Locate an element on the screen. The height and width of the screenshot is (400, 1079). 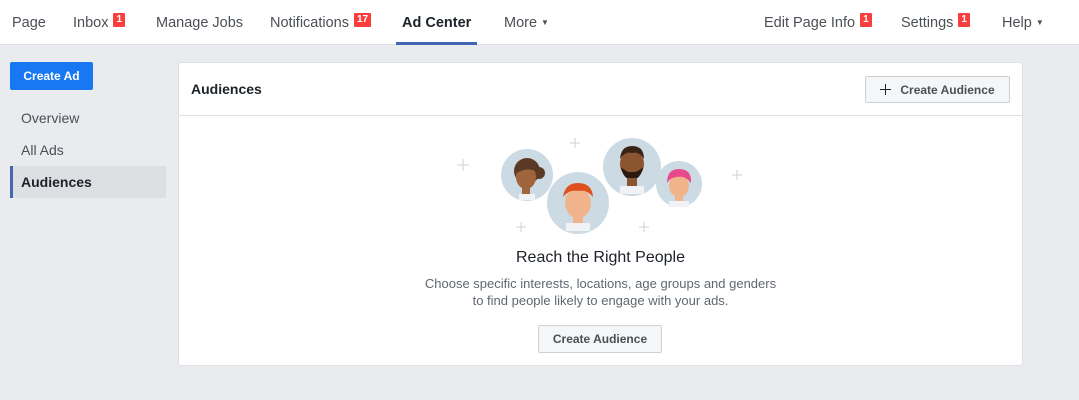
create-audience-button: Create Audience is located at coordinates (600, 339).